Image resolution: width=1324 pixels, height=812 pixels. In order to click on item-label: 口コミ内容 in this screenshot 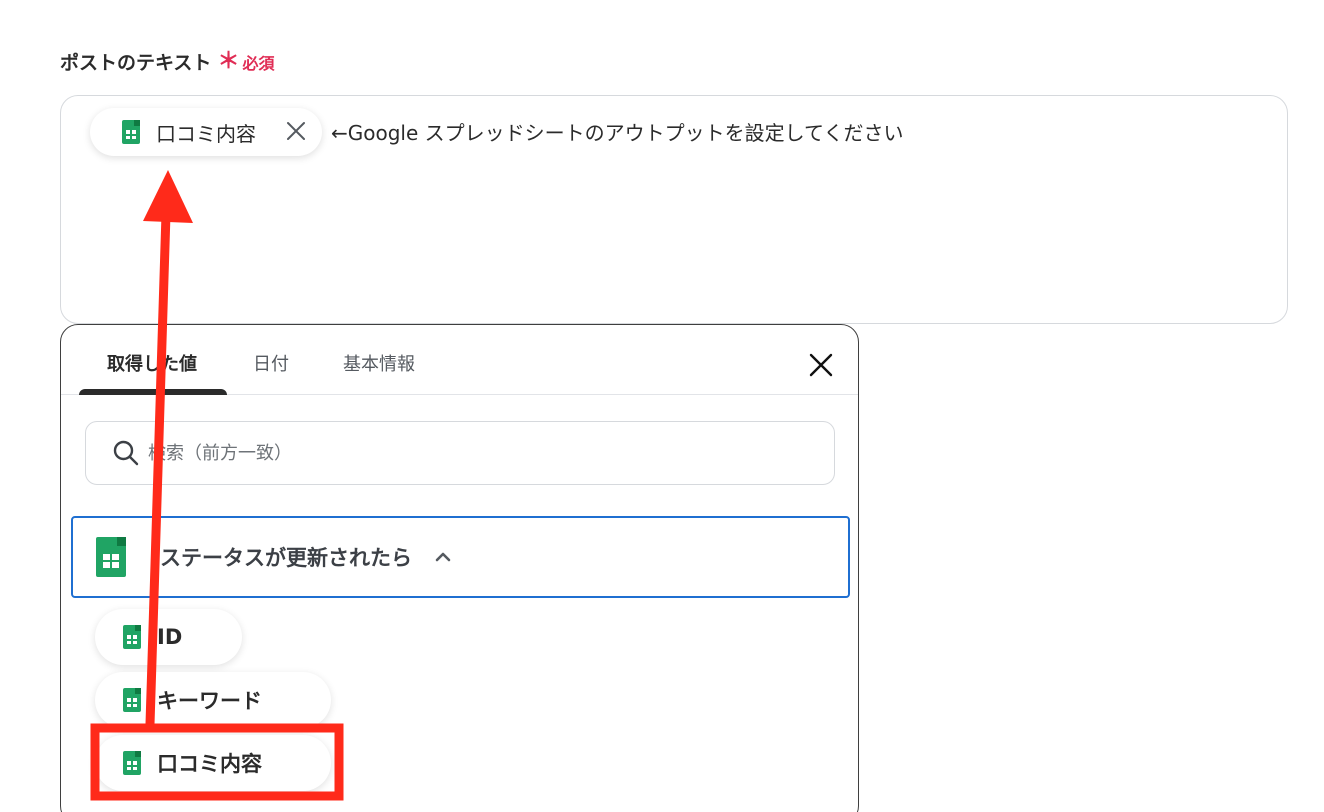, I will do `click(209, 764)`.